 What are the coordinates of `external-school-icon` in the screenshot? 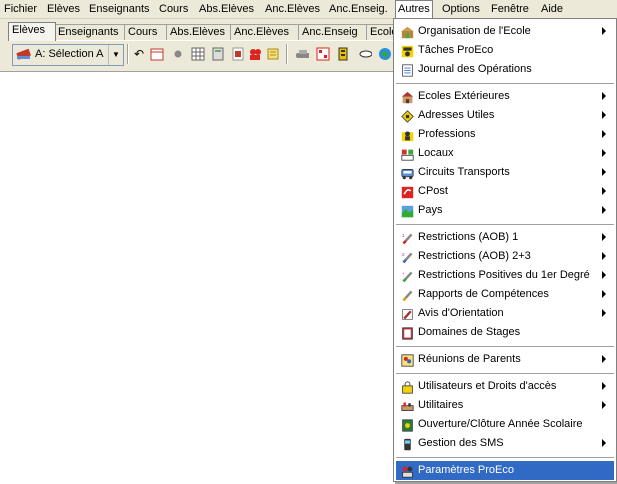 It's located at (407, 97).